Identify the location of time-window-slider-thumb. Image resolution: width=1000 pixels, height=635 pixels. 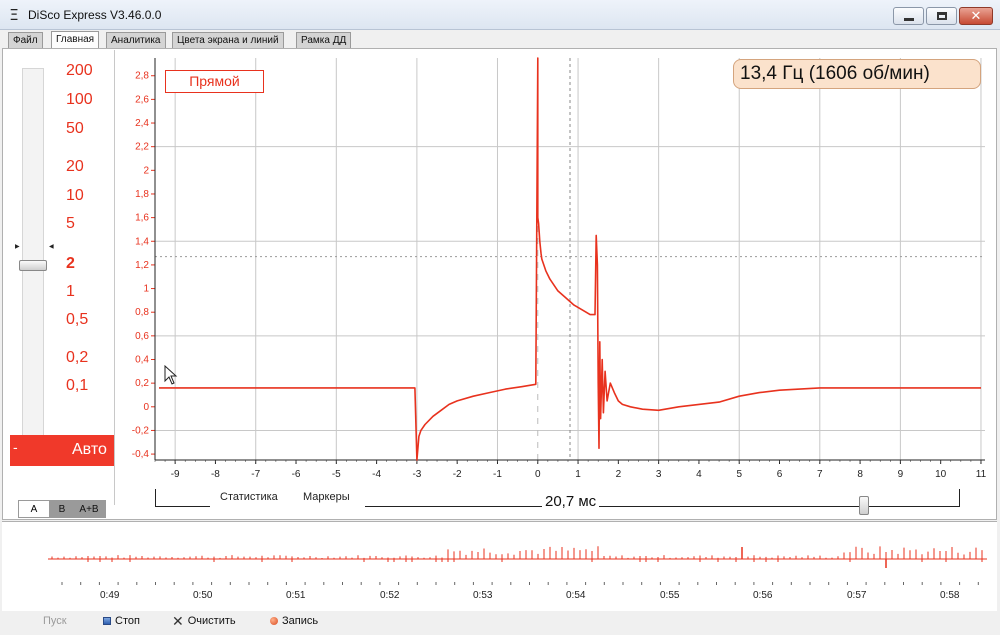
(864, 505).